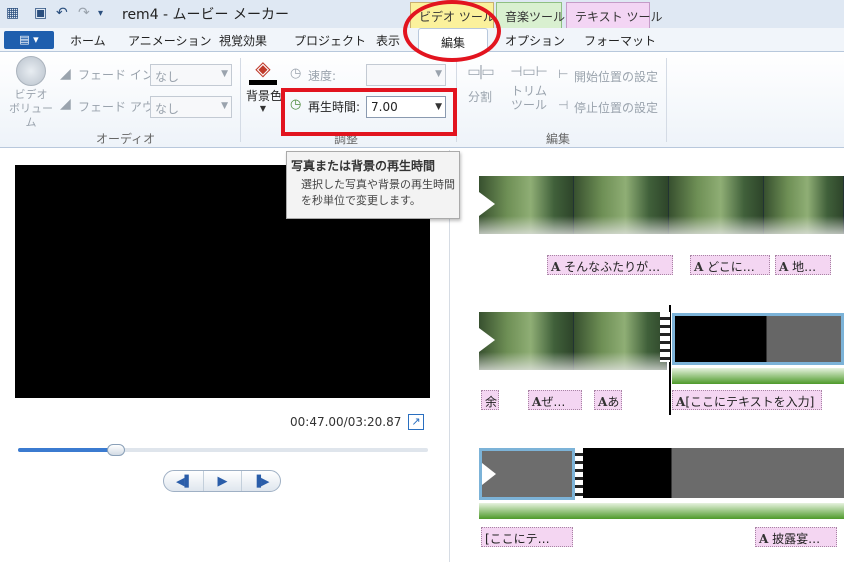 The image size is (844, 562). Describe the element at coordinates (100, 13) in the screenshot. I see `customize-toolbar-icon: ▾` at that location.